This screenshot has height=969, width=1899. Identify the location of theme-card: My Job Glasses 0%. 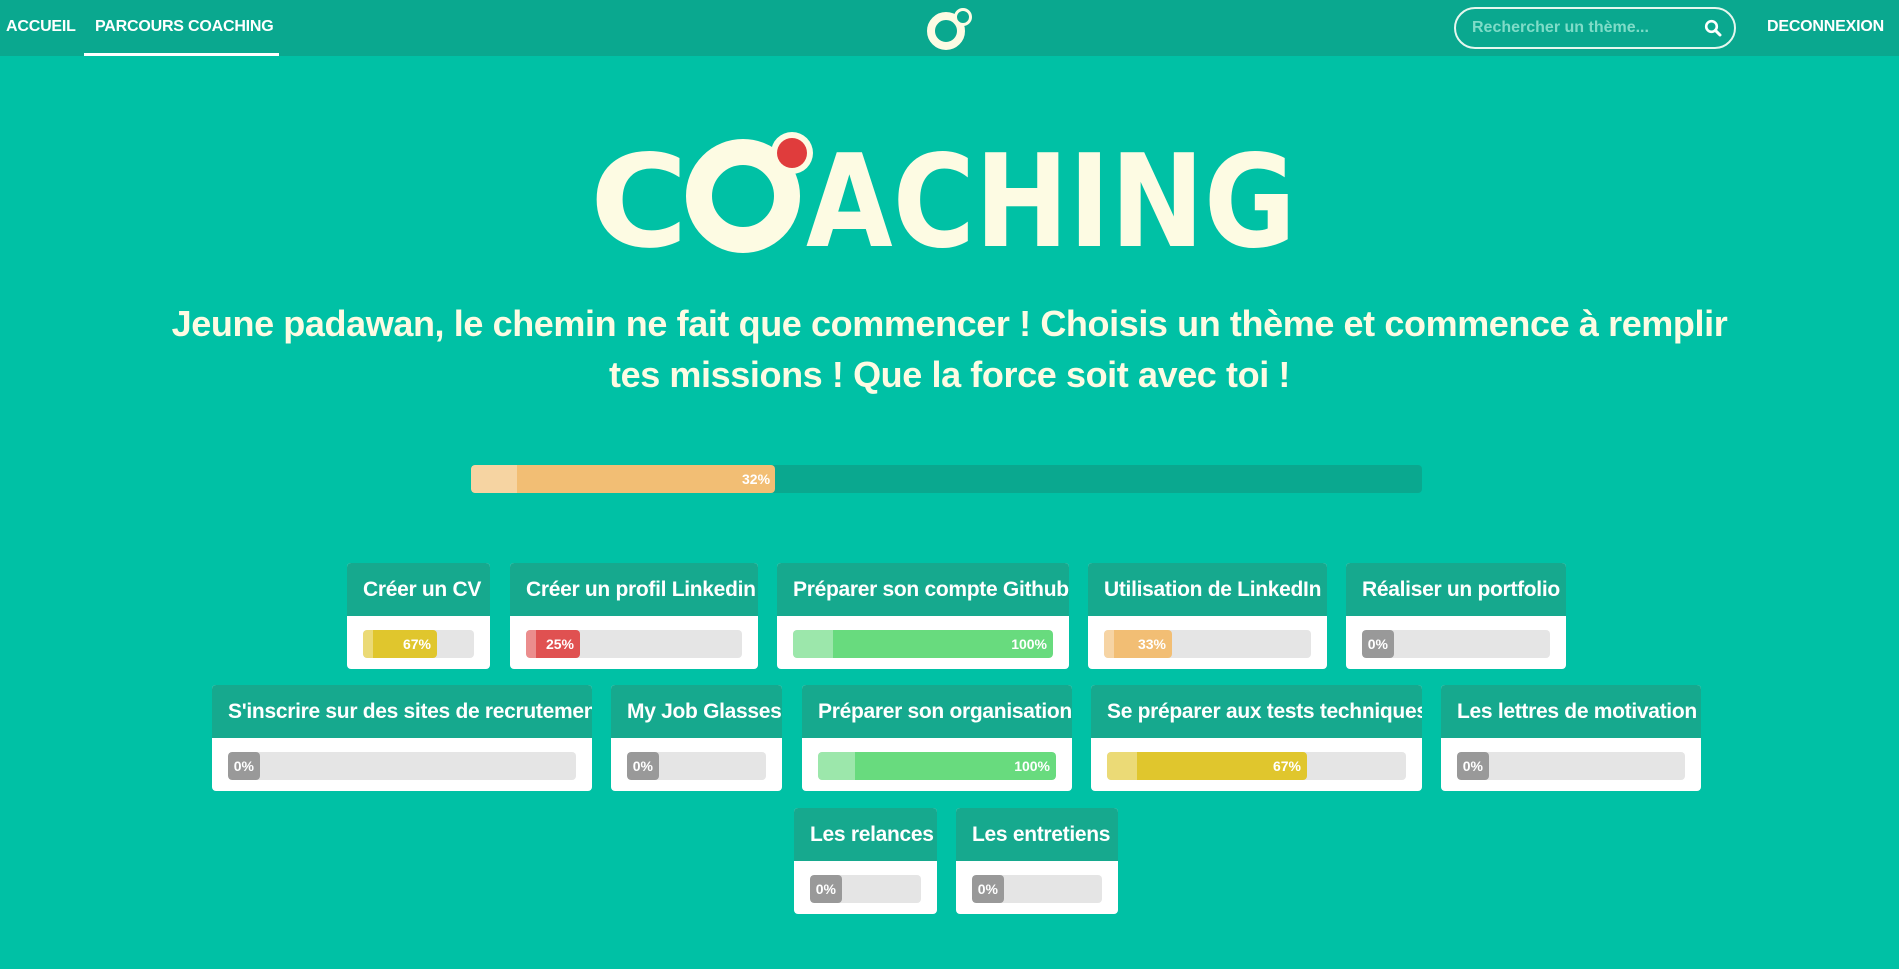
(696, 738).